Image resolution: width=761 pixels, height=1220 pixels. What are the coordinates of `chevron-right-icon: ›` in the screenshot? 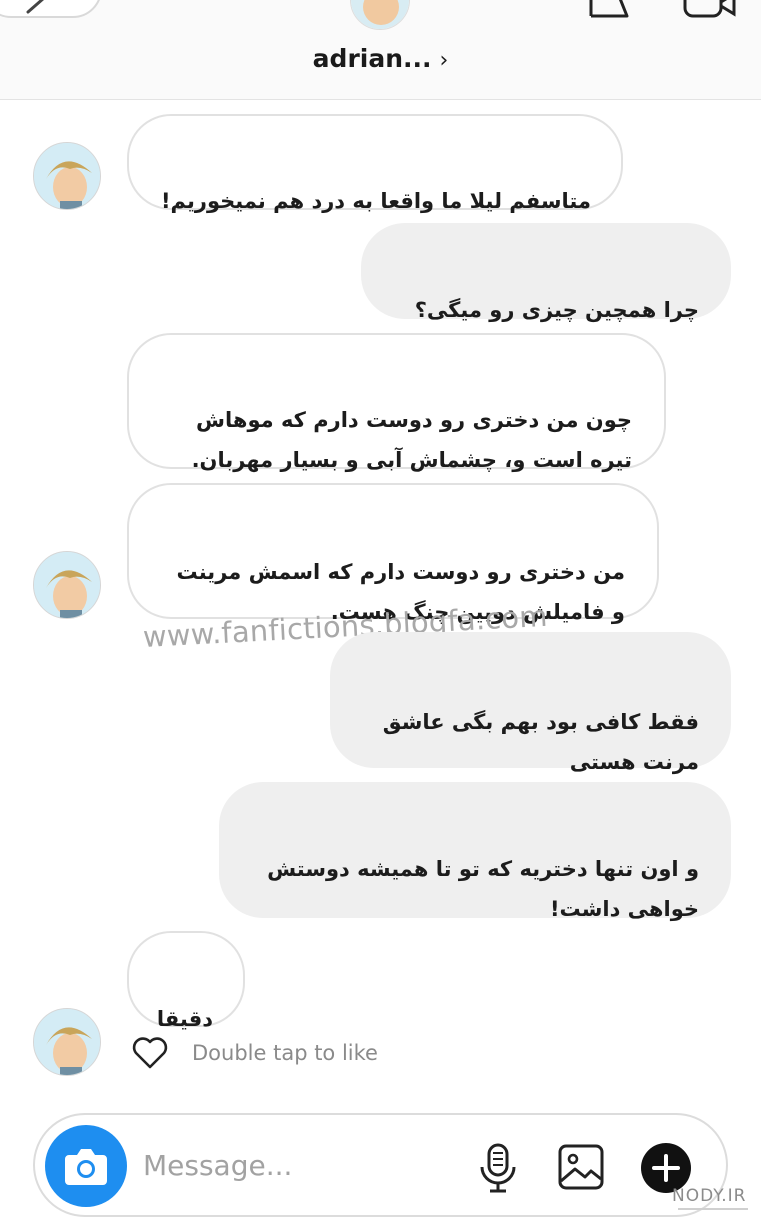 It's located at (444, 60).